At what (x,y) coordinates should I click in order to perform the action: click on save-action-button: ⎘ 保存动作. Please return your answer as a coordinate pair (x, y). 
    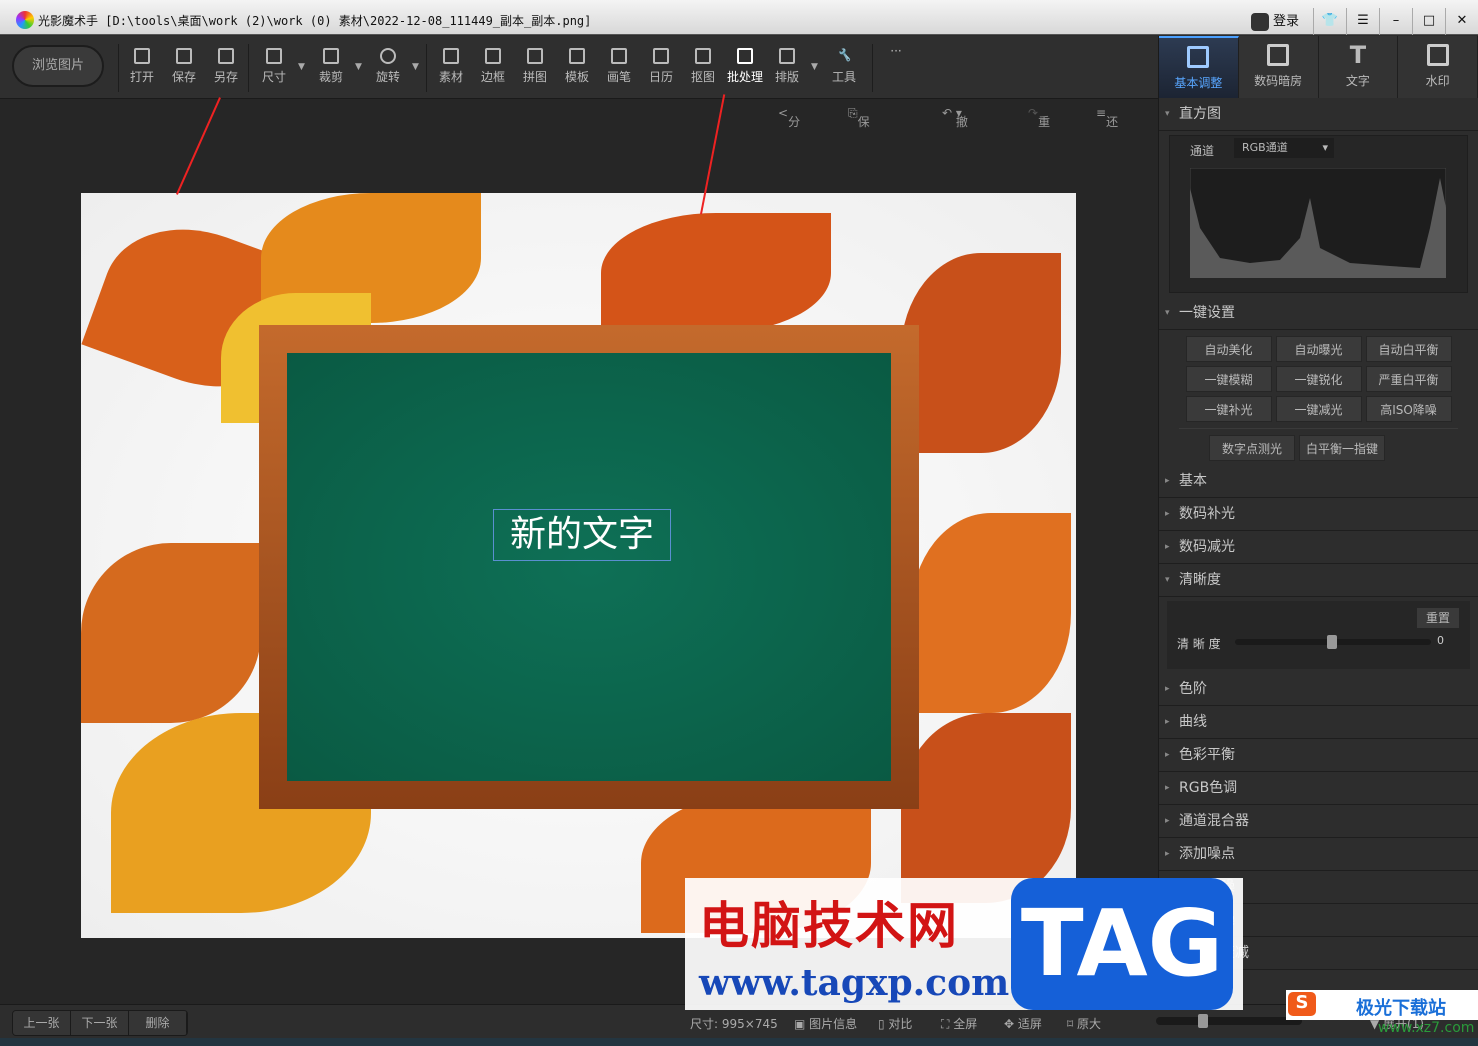
    Looking at the image, I should click on (859, 143).